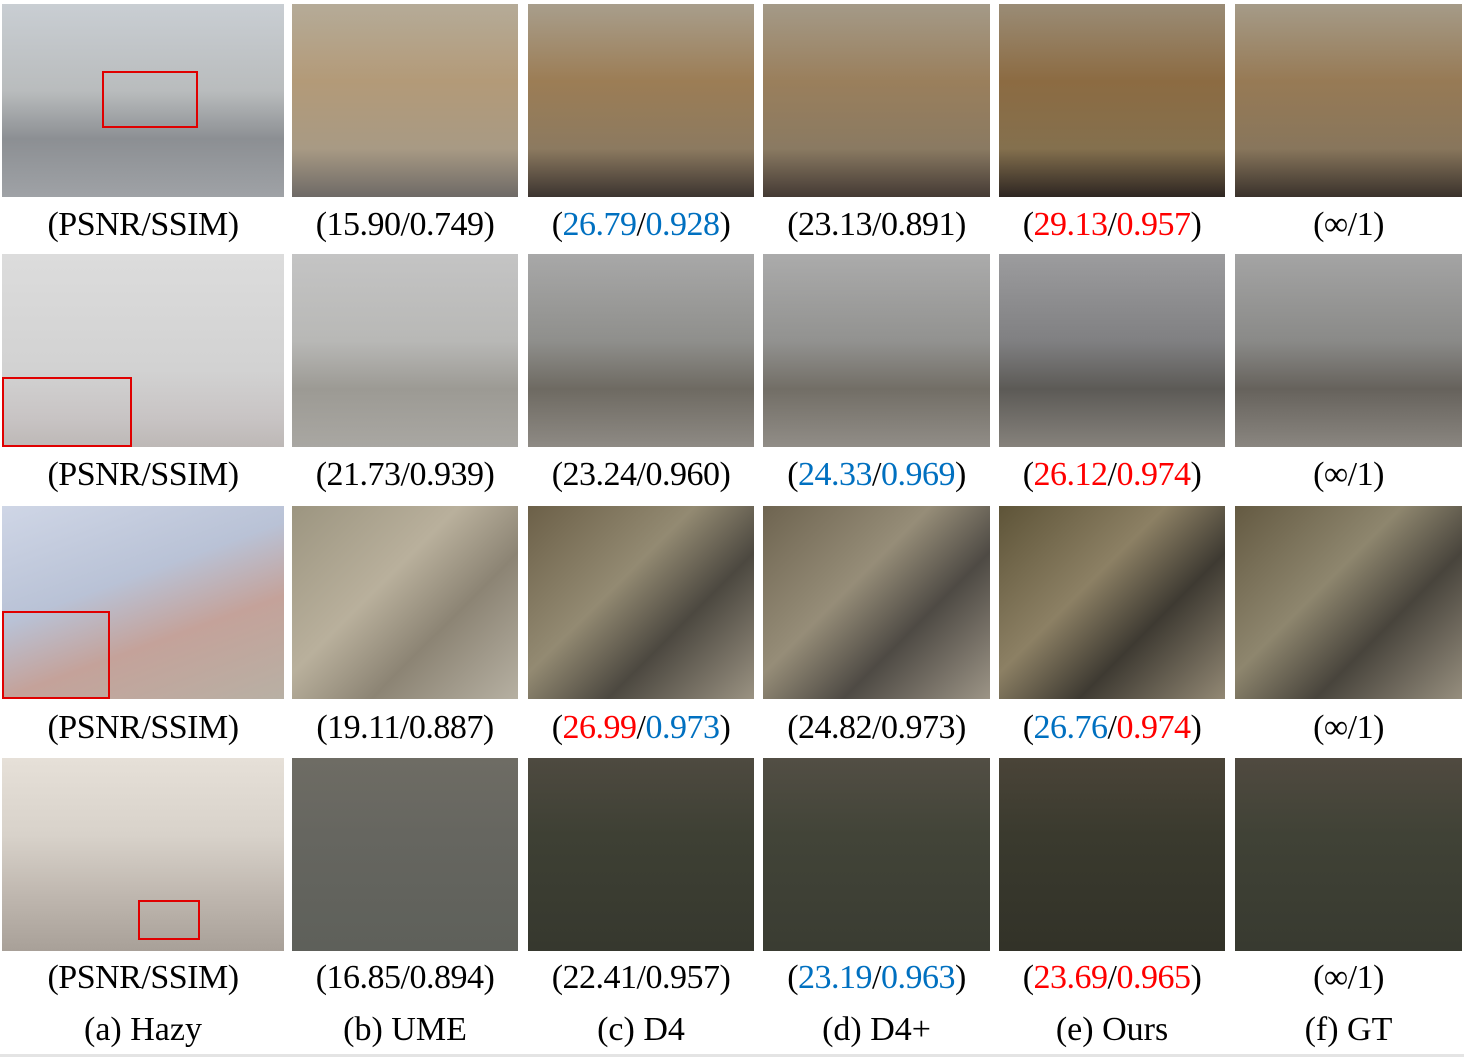 This screenshot has height=1057, width=1464. What do you see at coordinates (363, 727) in the screenshot?
I see `psnr-value: 19.11` at bounding box center [363, 727].